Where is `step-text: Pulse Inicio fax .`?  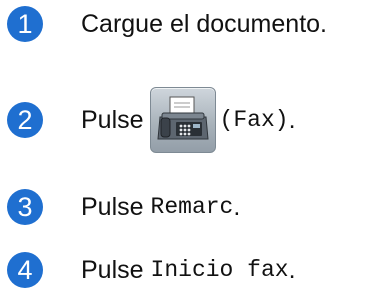 step-text: Pulse Inicio fax . is located at coordinates (188, 269).